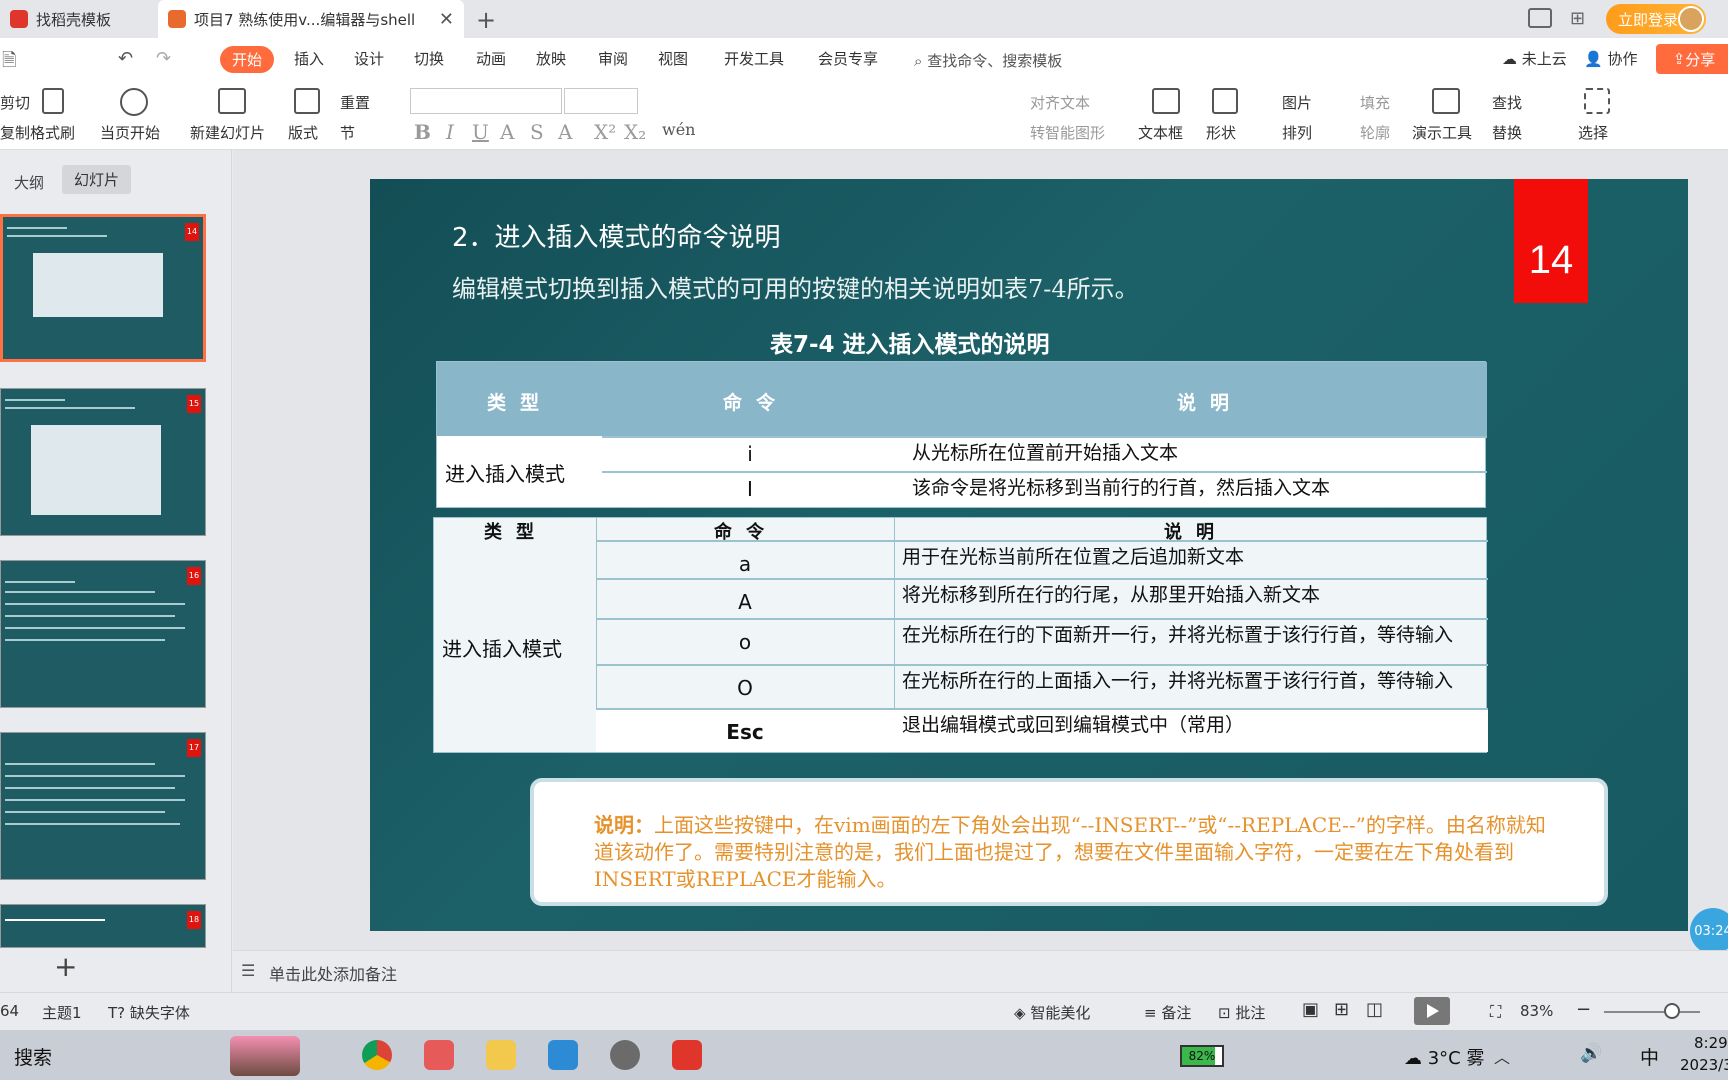 The width and height of the screenshot is (1728, 1080). Describe the element at coordinates (625, 1055) in the screenshot. I see `settings-gear-icon` at that location.